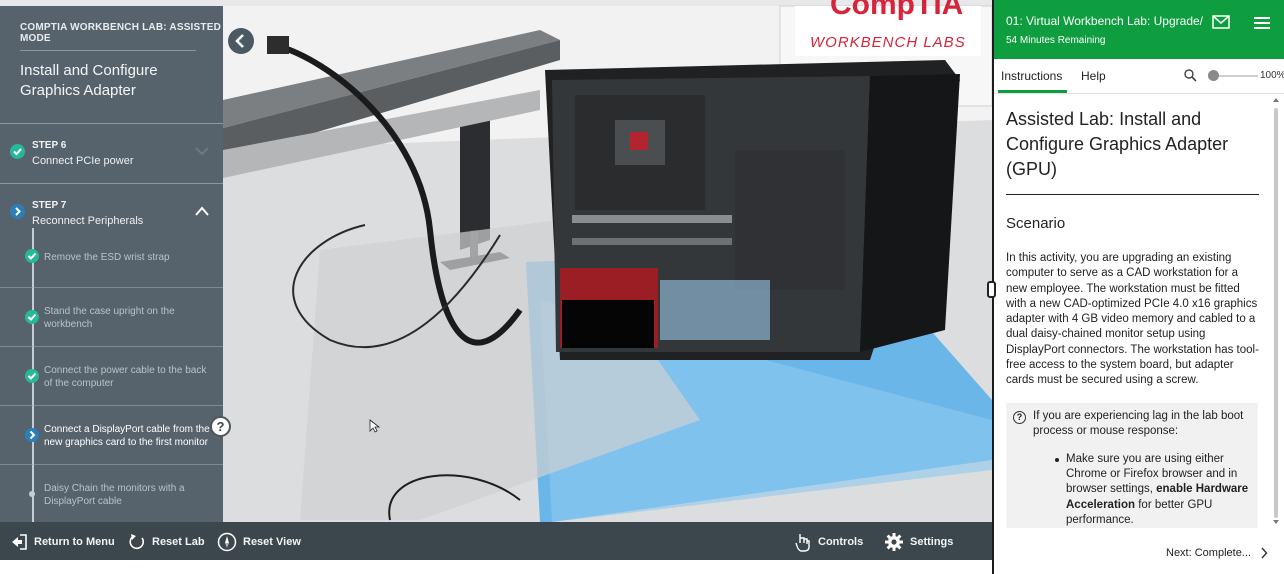 The height and width of the screenshot is (574, 1284). Describe the element at coordinates (202, 211) in the screenshot. I see `chevron-up-icon` at that location.